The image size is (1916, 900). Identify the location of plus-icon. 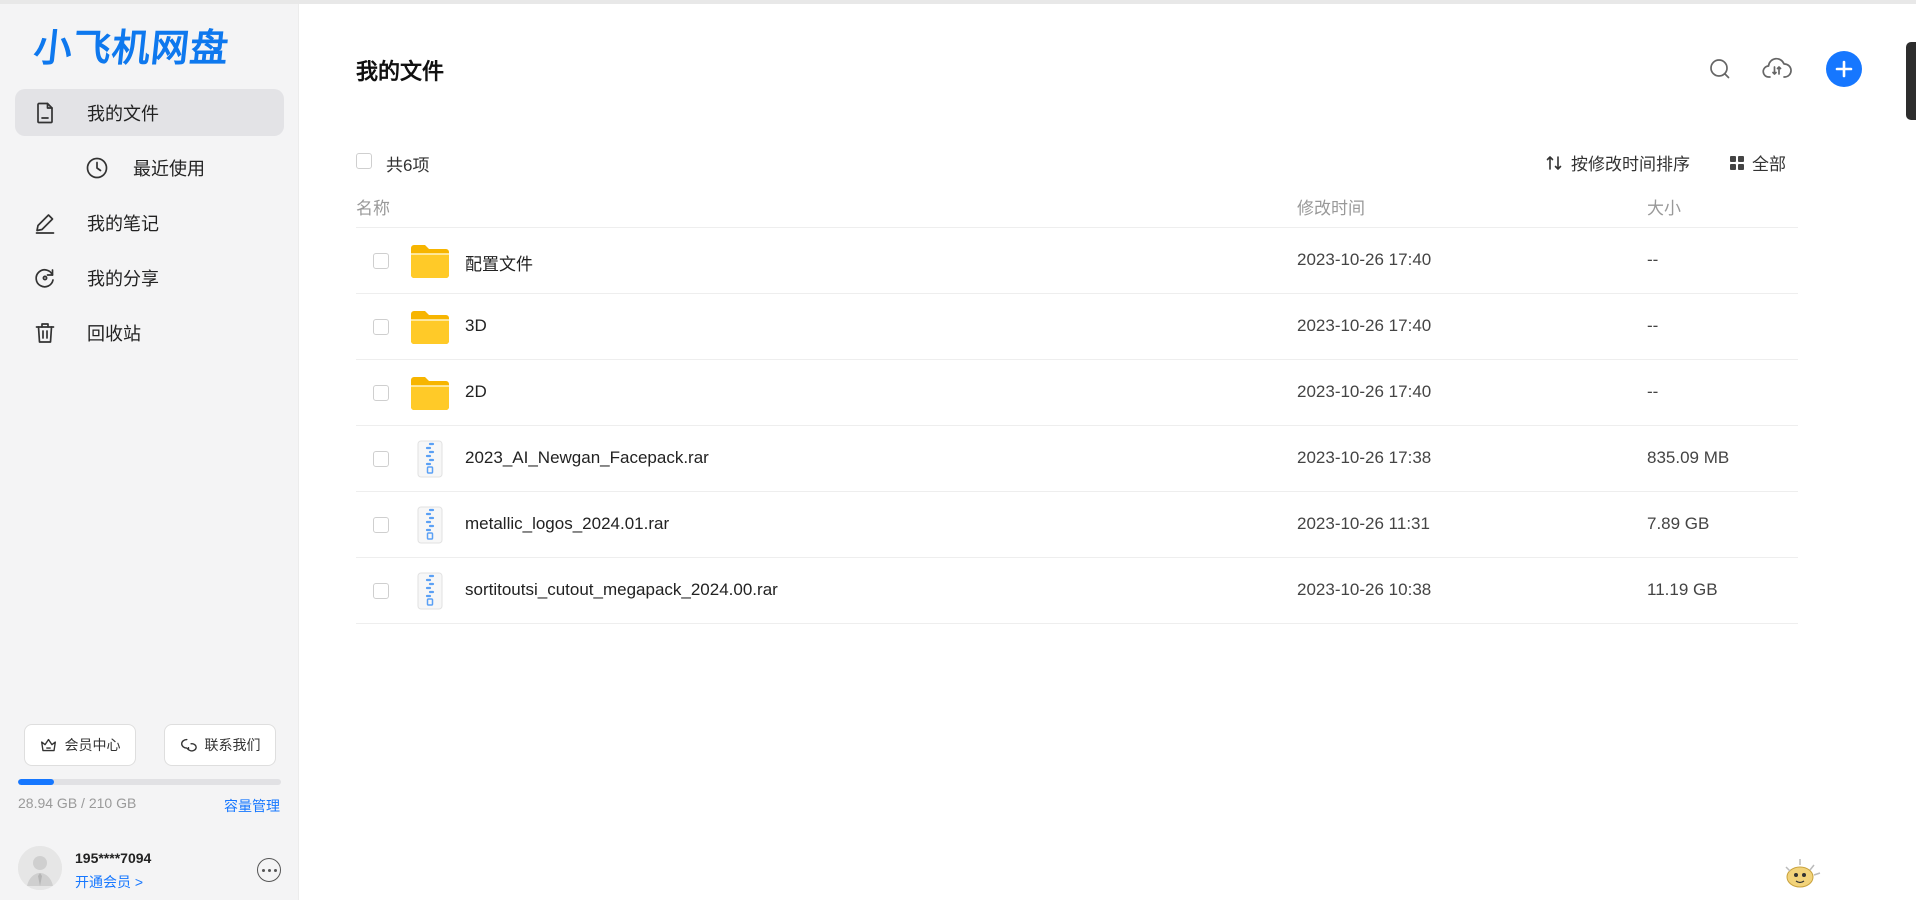
(1844, 69).